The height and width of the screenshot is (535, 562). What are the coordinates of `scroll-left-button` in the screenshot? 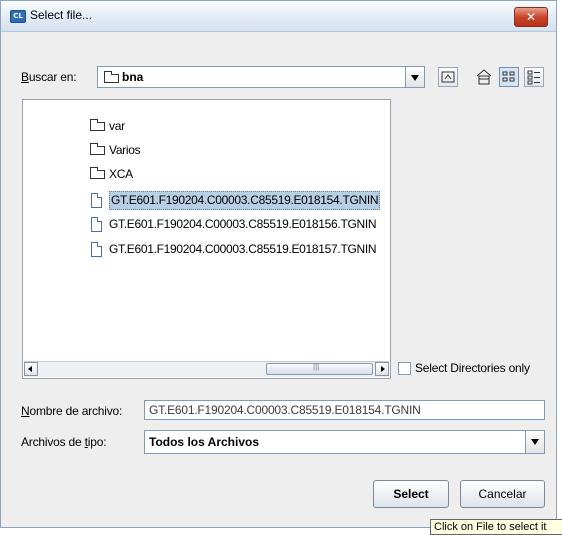 It's located at (31, 369).